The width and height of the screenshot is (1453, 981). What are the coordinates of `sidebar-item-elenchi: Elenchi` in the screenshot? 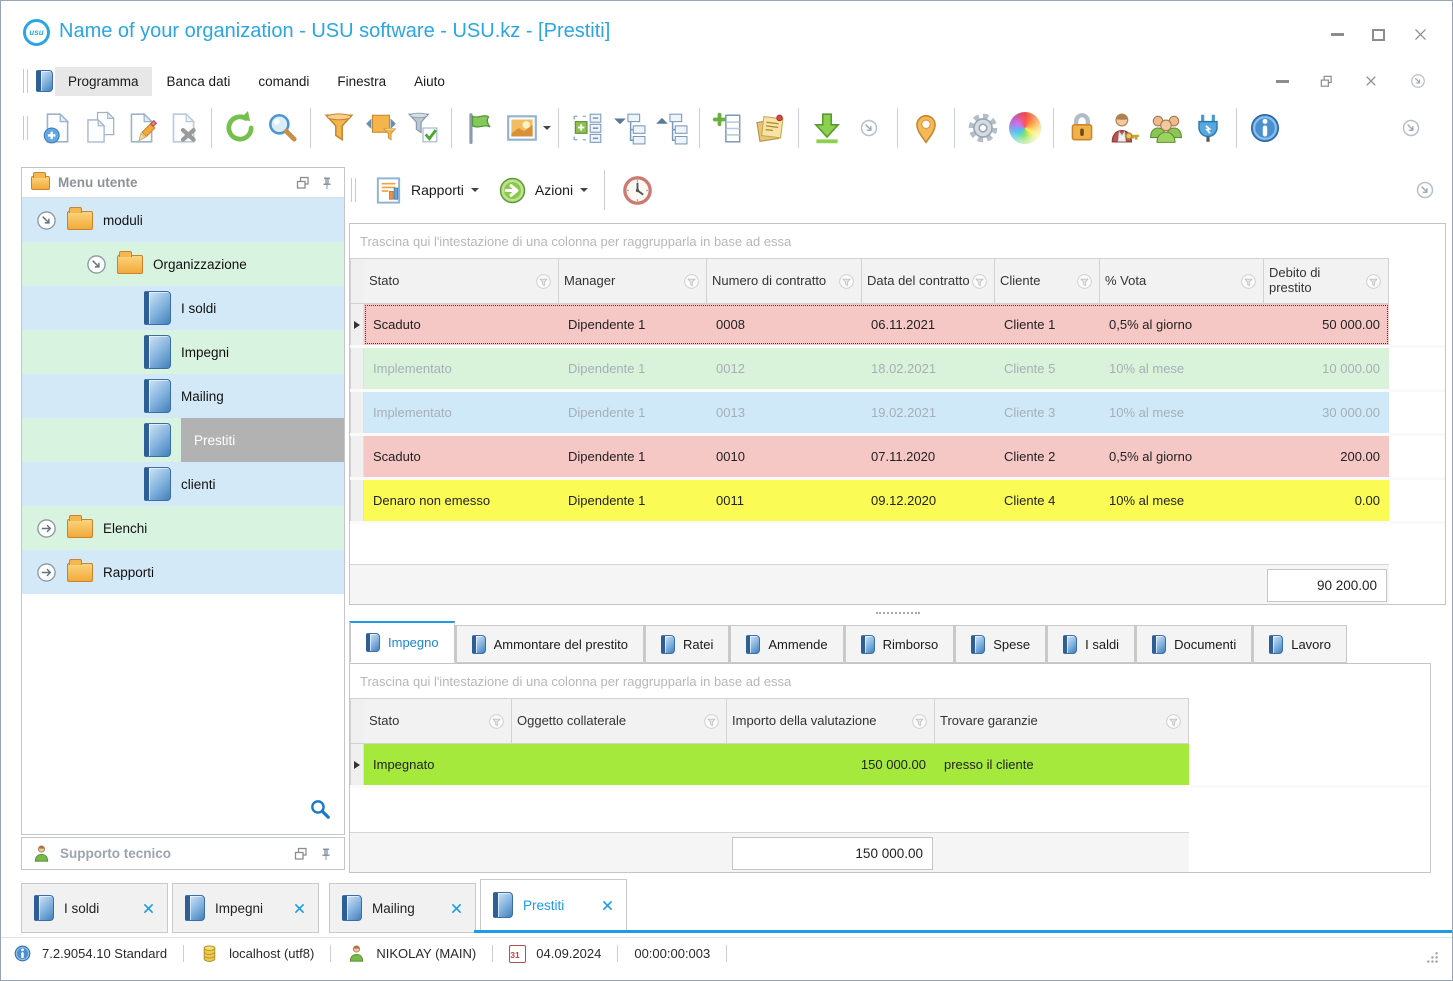 It's located at (183, 528).